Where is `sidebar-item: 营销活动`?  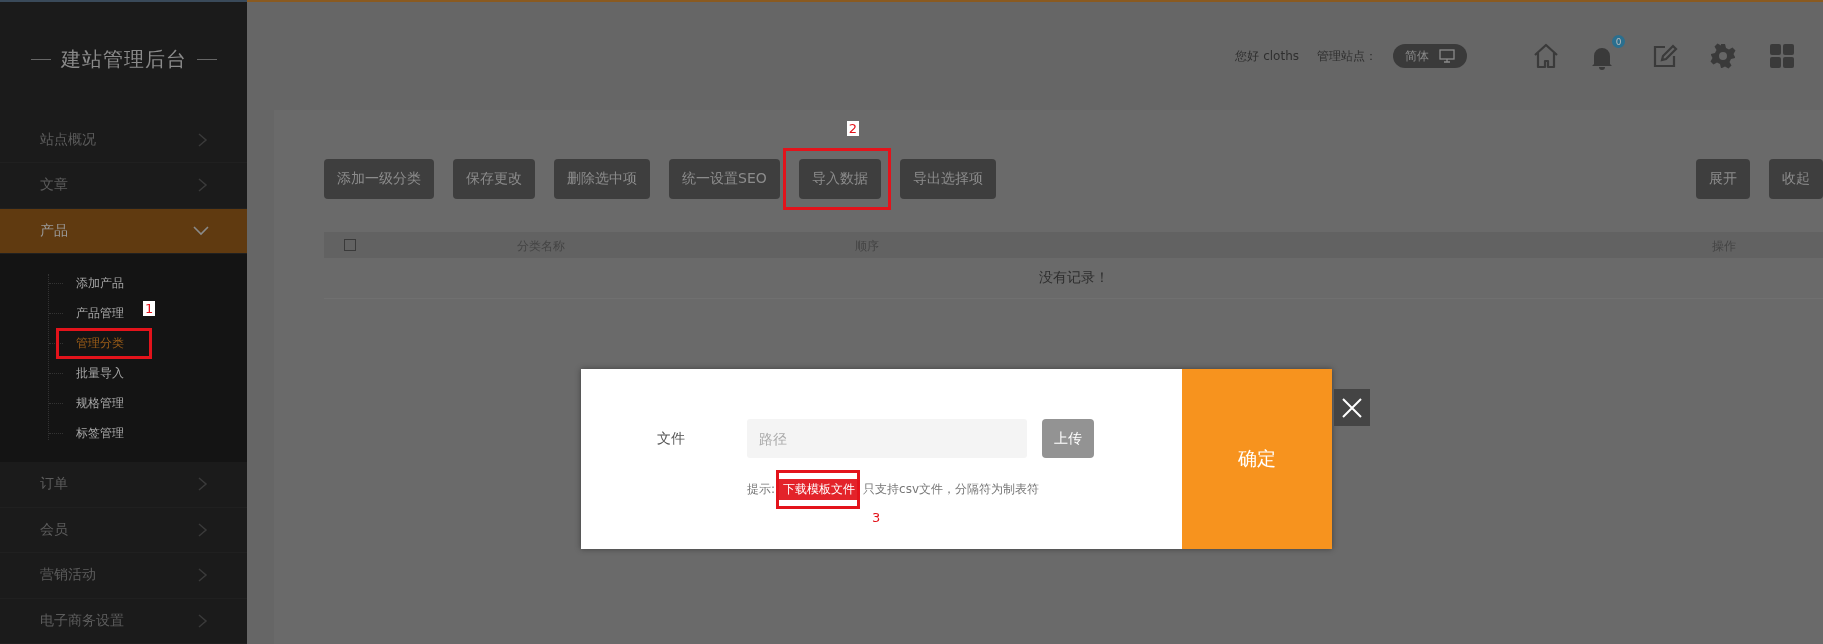 sidebar-item: 营销活动 is located at coordinates (123, 576).